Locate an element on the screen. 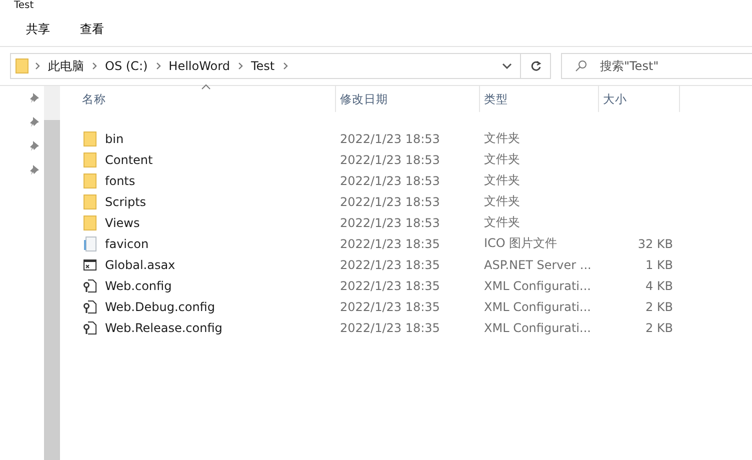 The height and width of the screenshot is (460, 752). breadcrumb: OS (C:) is located at coordinates (126, 66).